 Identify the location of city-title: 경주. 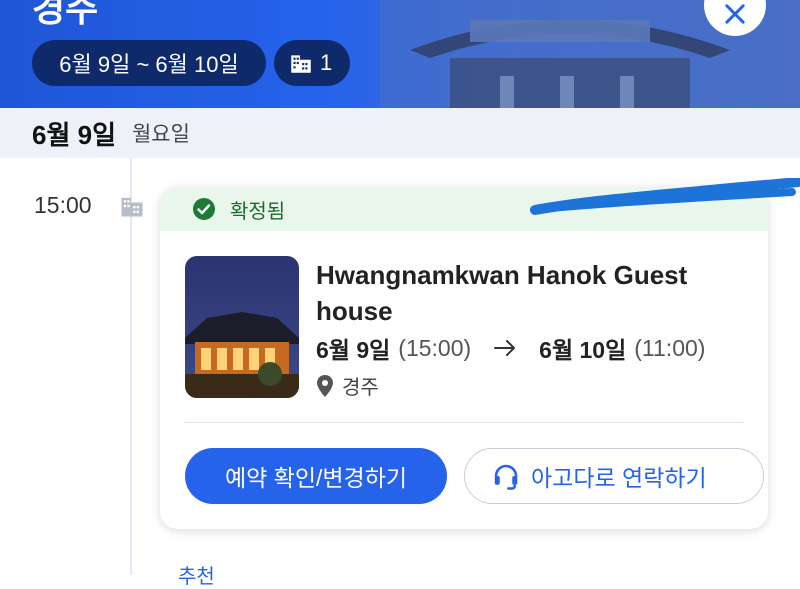
(65, 14).